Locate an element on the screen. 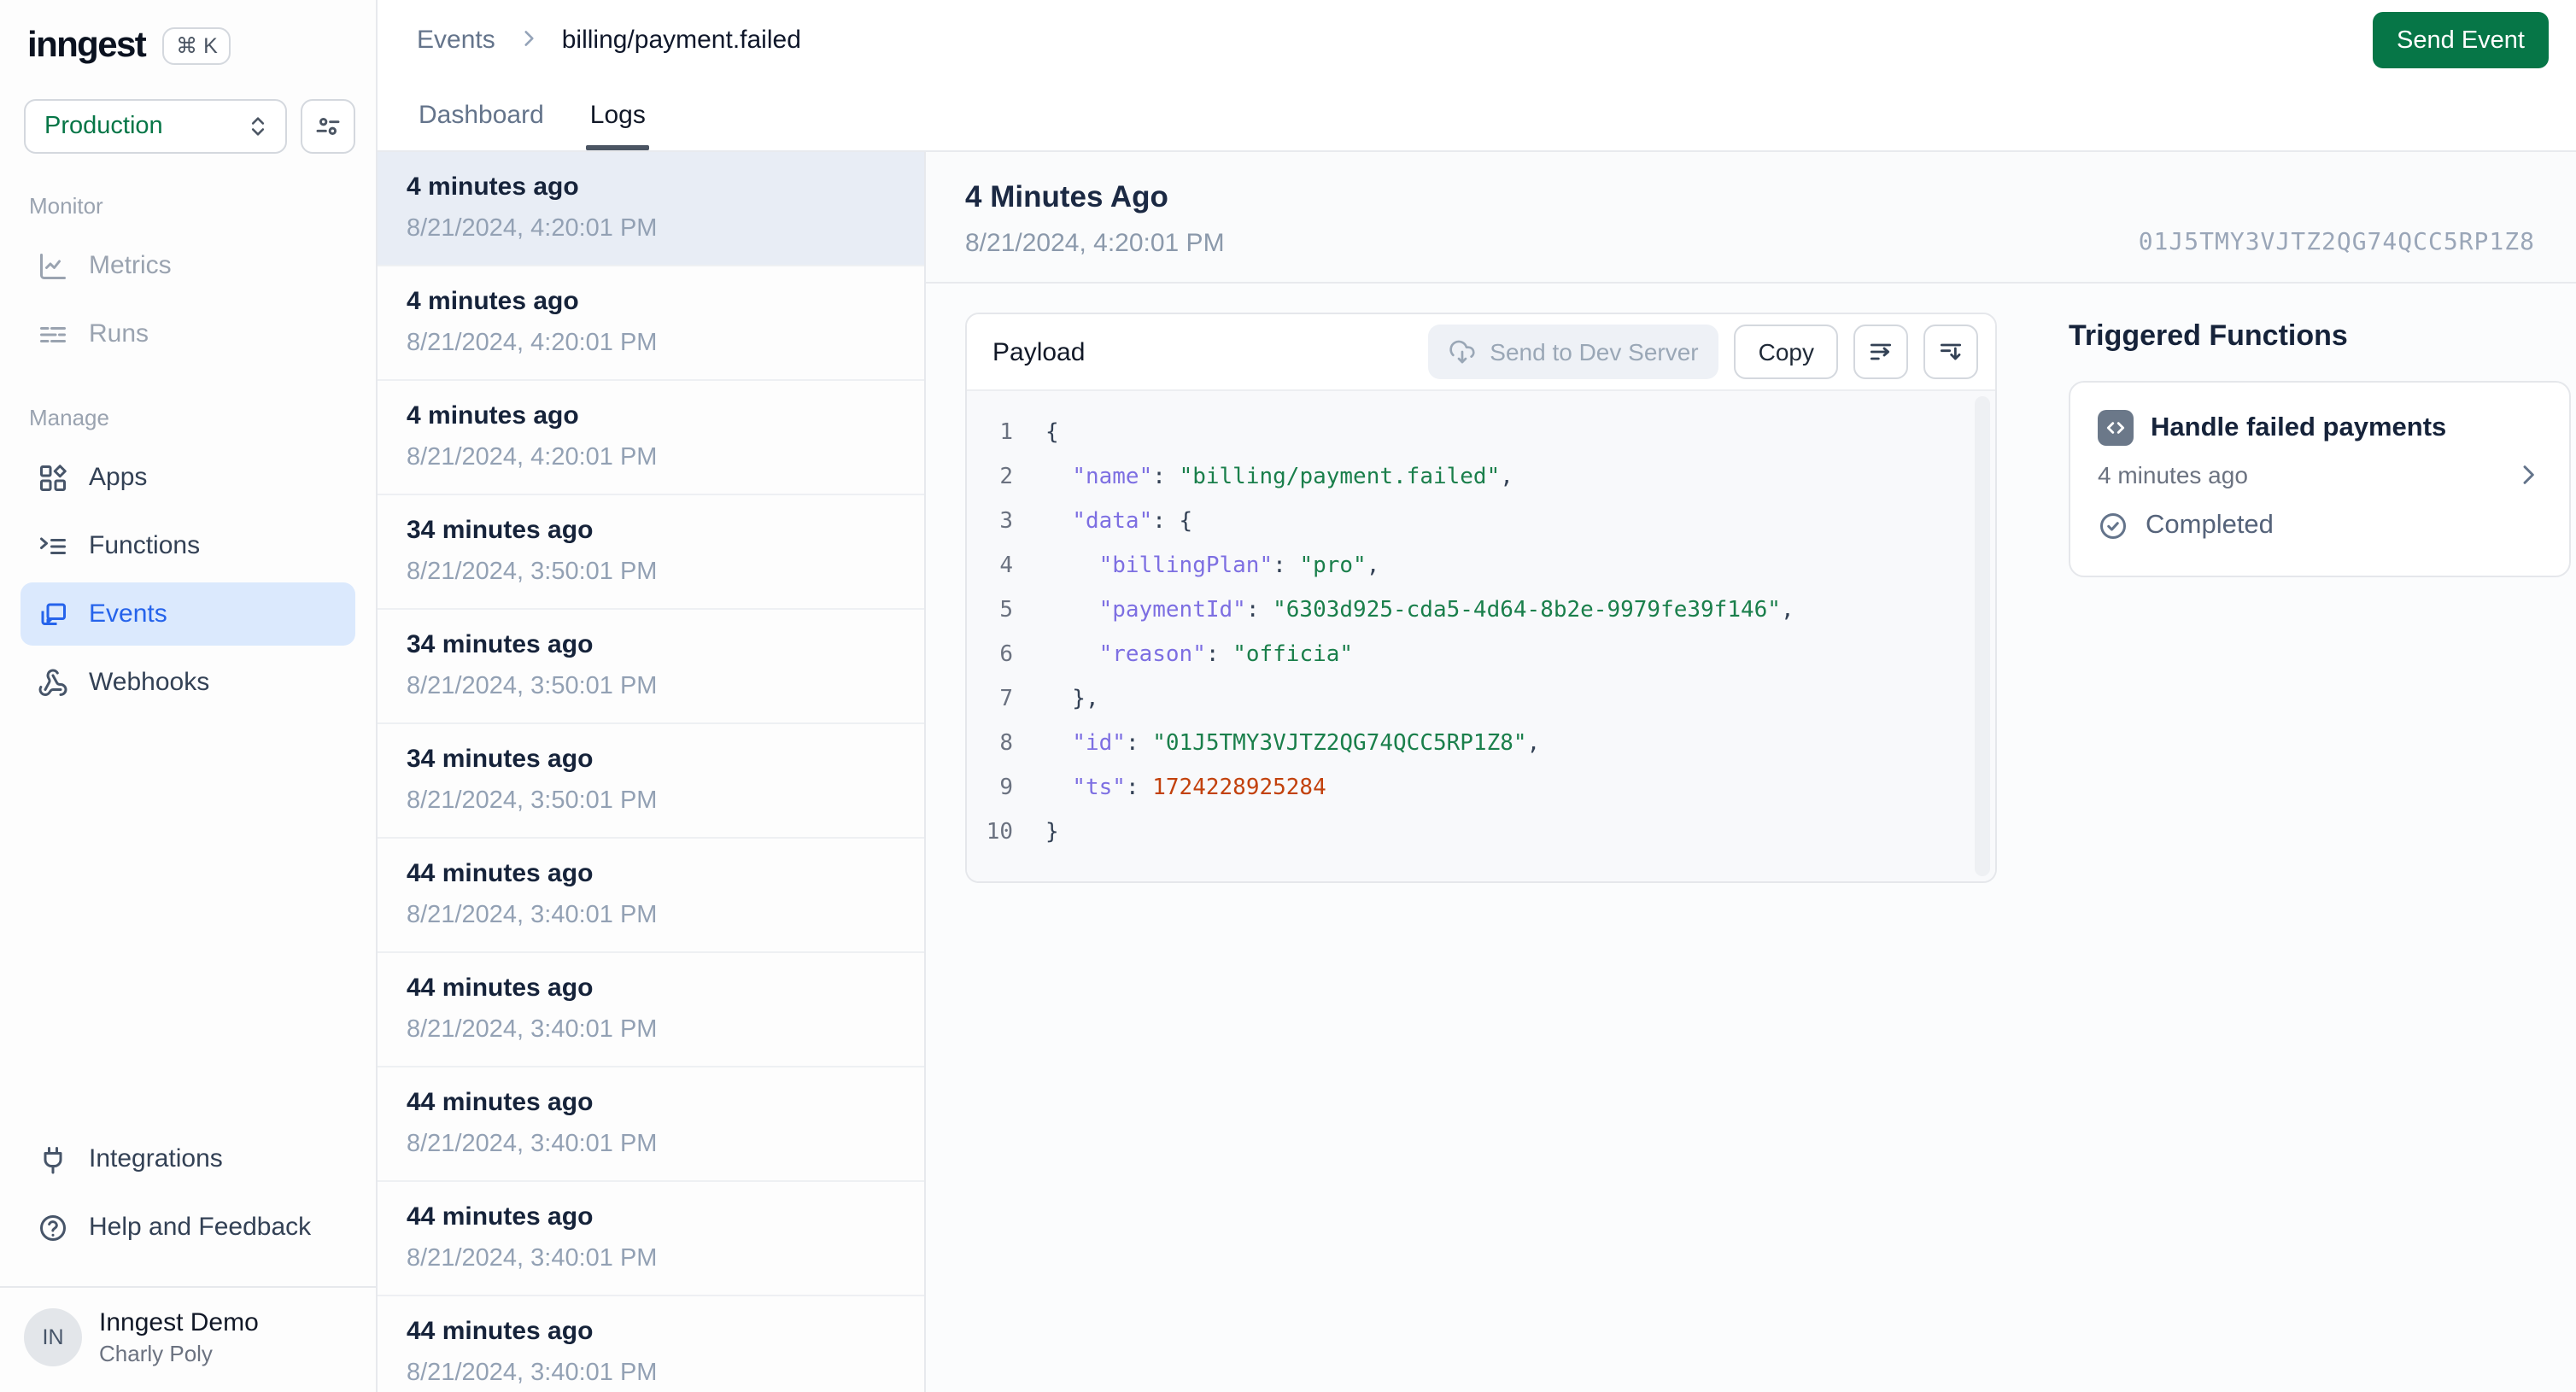 The image size is (2576, 1392). sliders-icon is located at coordinates (328, 126).